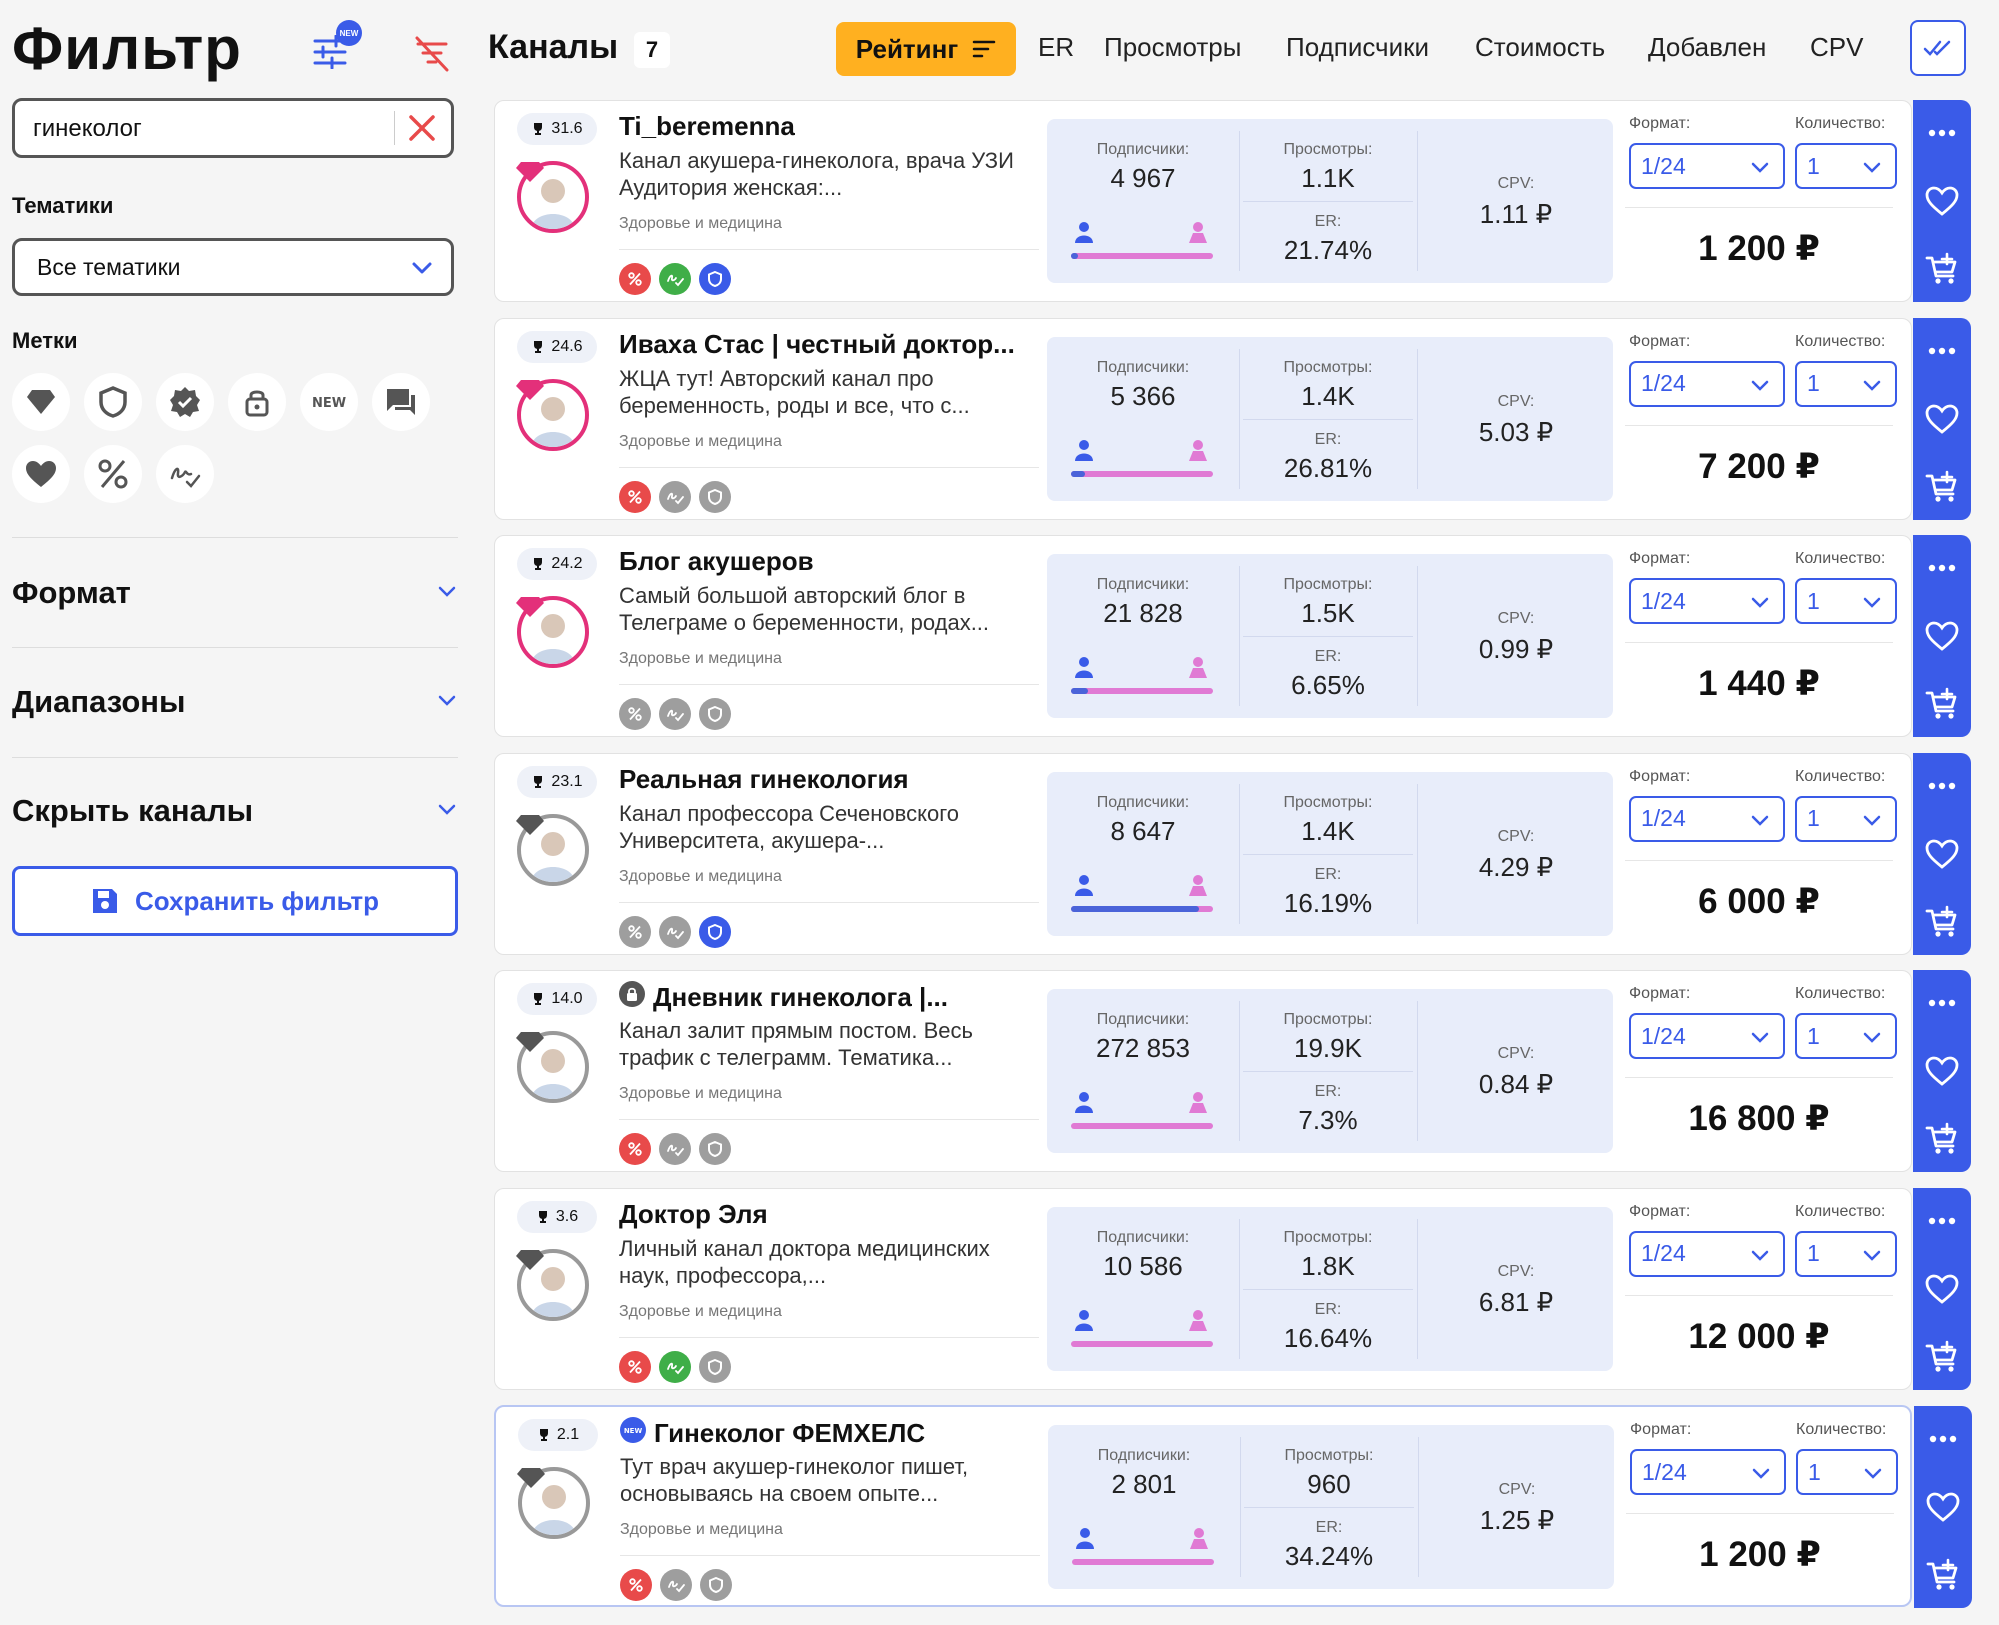 This screenshot has width=1999, height=1625. What do you see at coordinates (1759, 207) in the screenshot?
I see `divider` at bounding box center [1759, 207].